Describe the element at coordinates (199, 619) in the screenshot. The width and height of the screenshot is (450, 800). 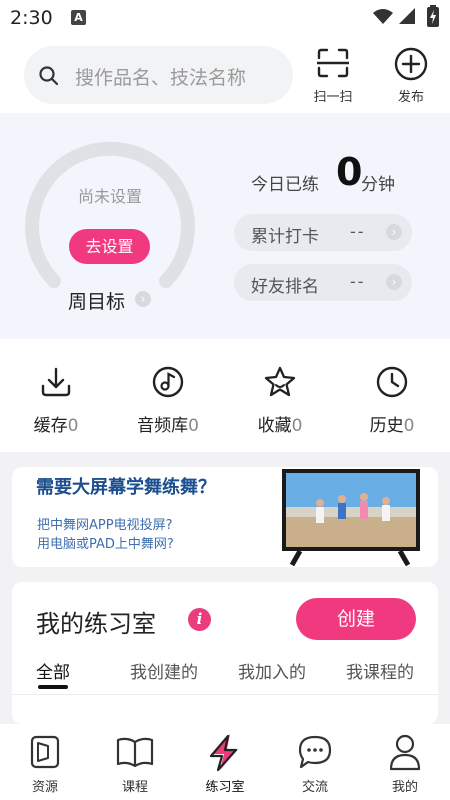
I see `info-icon: i` at that location.